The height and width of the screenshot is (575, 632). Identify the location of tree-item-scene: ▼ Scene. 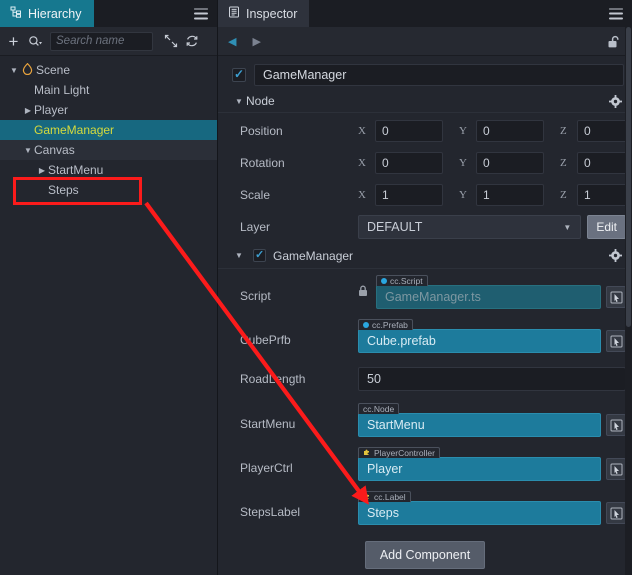
(108, 70).